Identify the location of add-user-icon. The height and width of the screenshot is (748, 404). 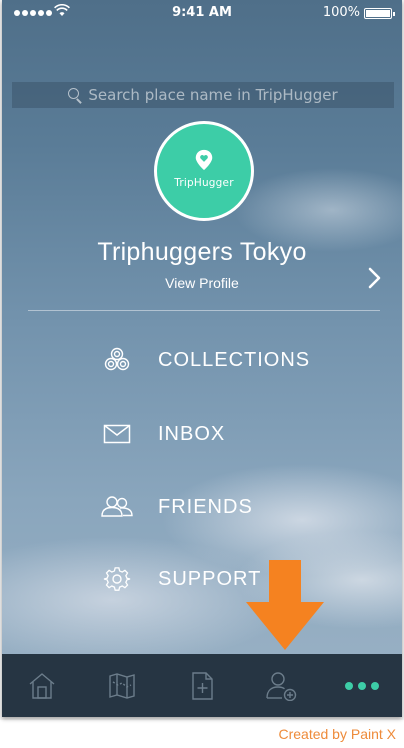
(281, 686).